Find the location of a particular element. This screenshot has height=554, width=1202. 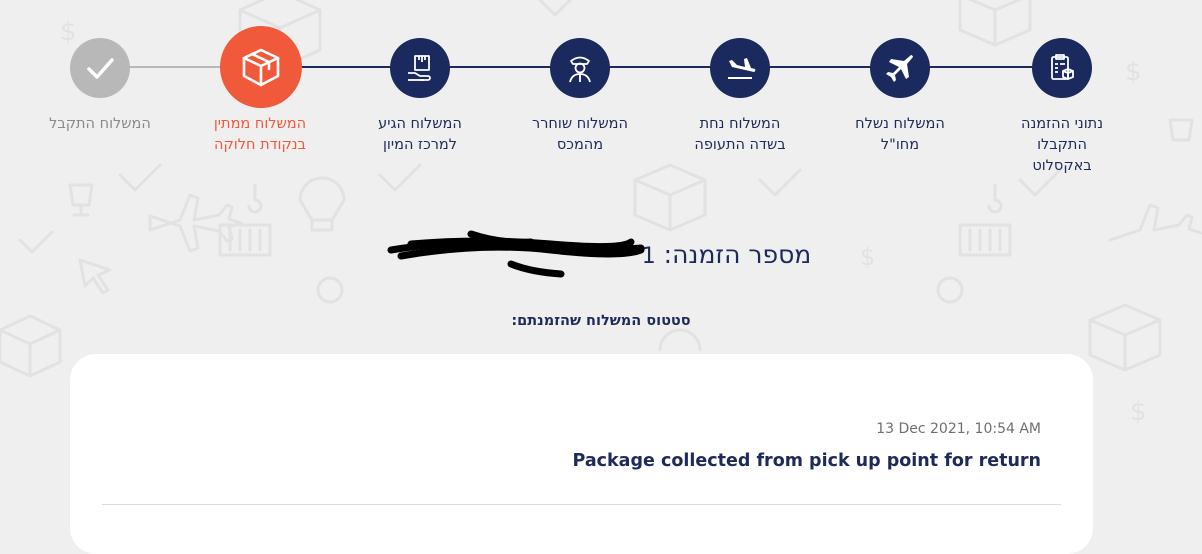

step-label: נתוני ההזמנה התקבלו באקסלוט is located at coordinates (1062, 145).